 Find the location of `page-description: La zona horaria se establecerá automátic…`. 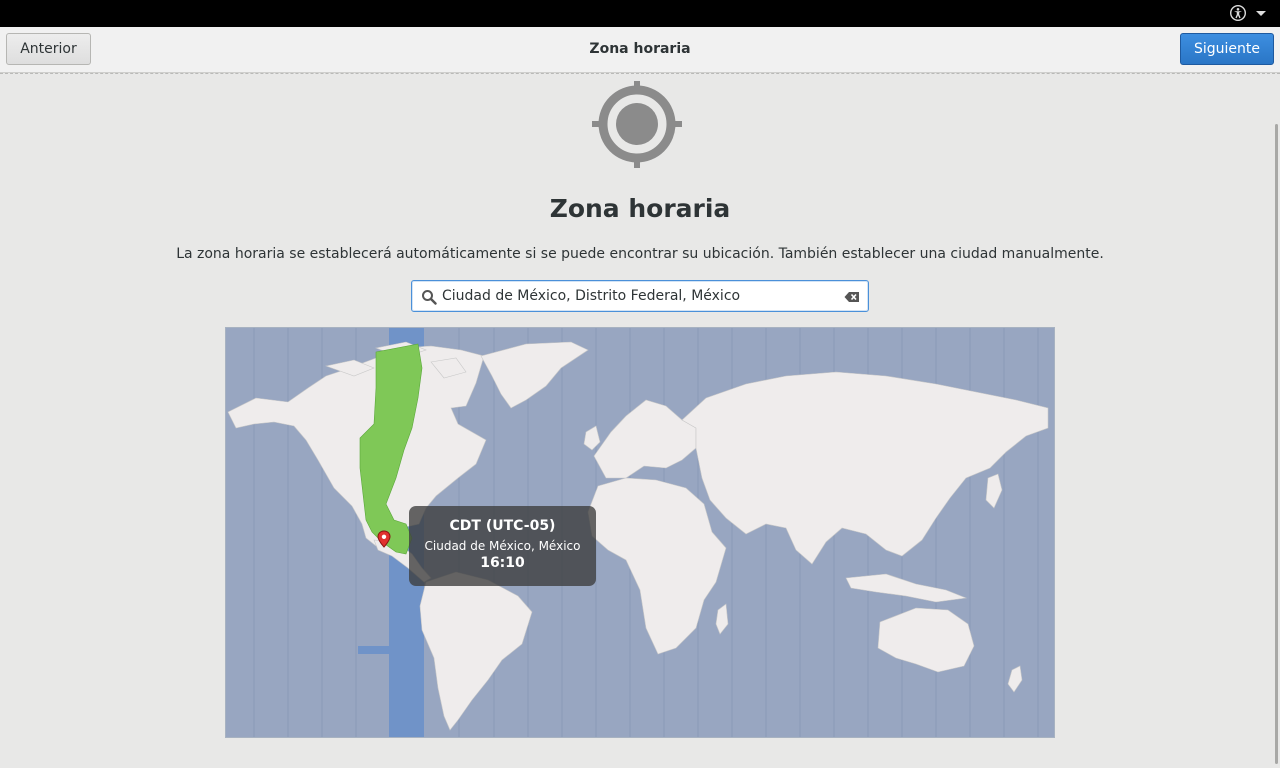

page-description: La zona horaria se establecerá automátic… is located at coordinates (640, 254).